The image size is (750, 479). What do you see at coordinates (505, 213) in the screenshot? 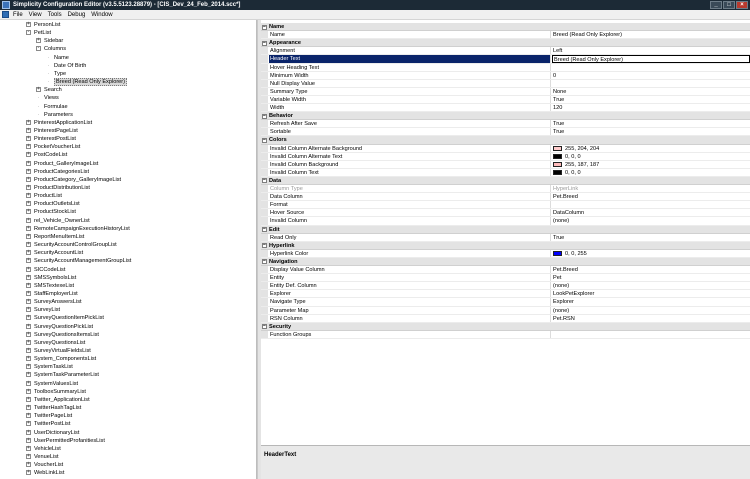
I see `property-row: Hover Source DataColumn` at bounding box center [505, 213].